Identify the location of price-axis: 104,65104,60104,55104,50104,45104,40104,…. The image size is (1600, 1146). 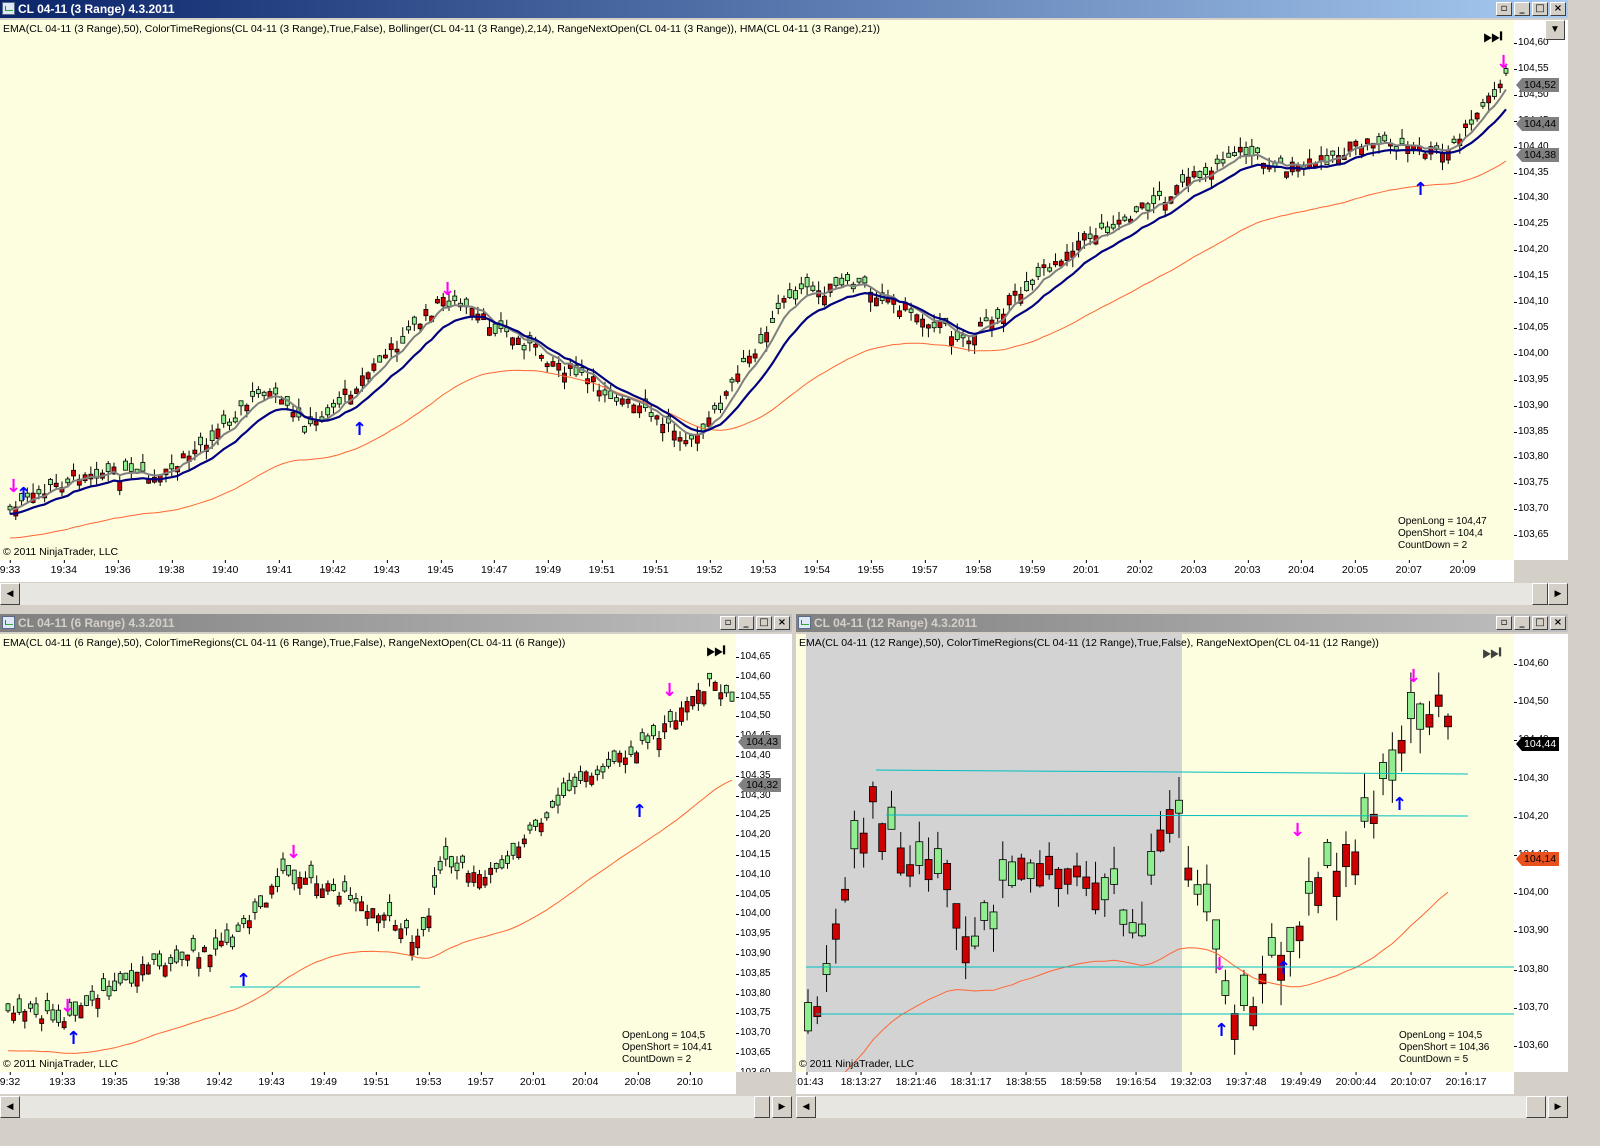
(764, 853).